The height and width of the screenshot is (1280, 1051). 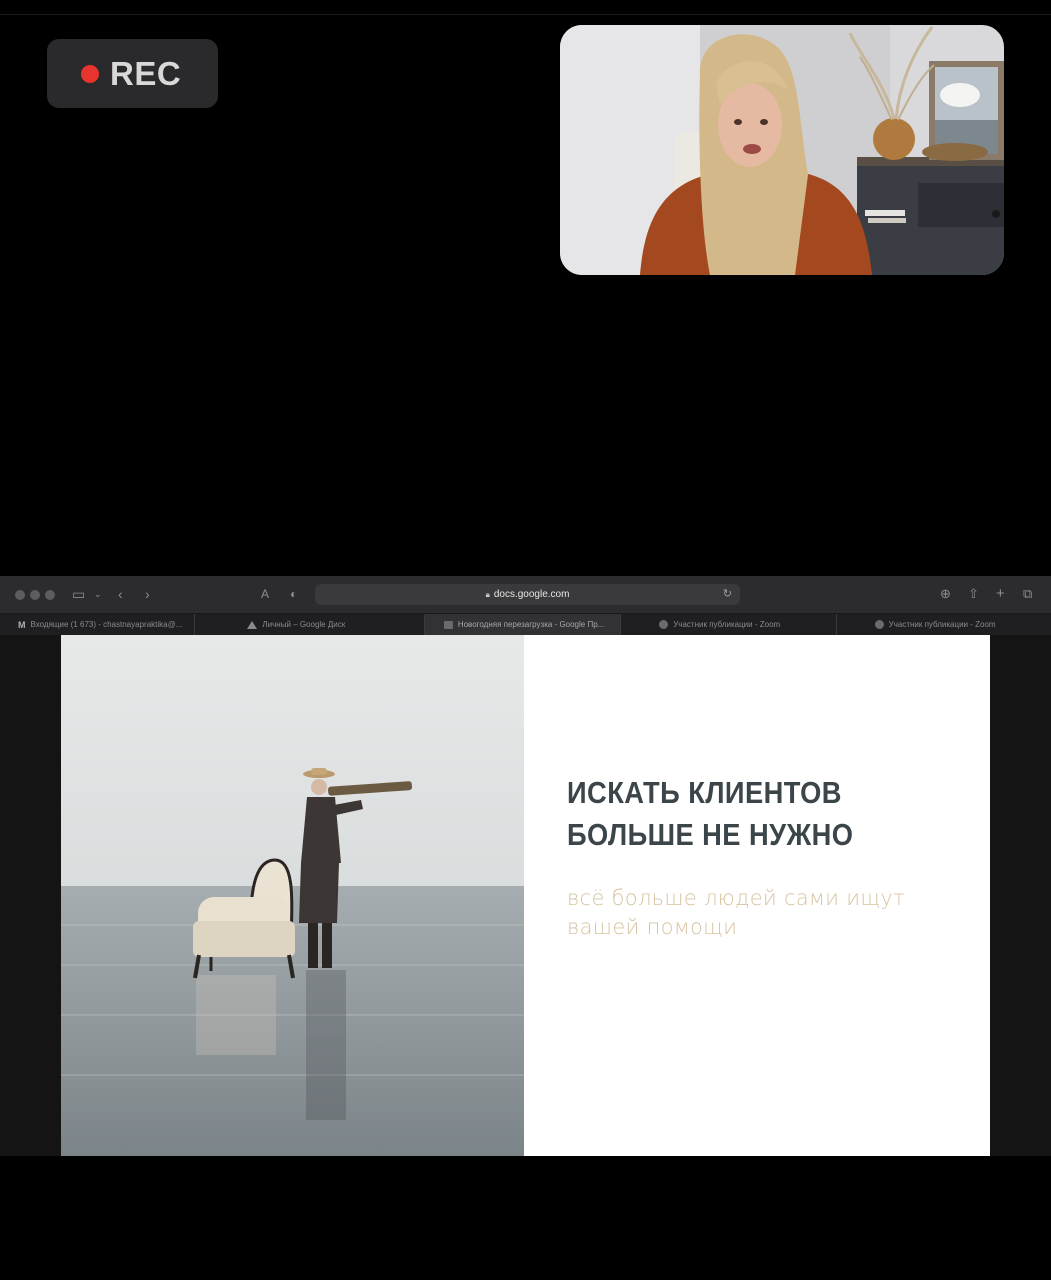 I want to click on tab-title: Личный – Google Диск, so click(x=304, y=624).